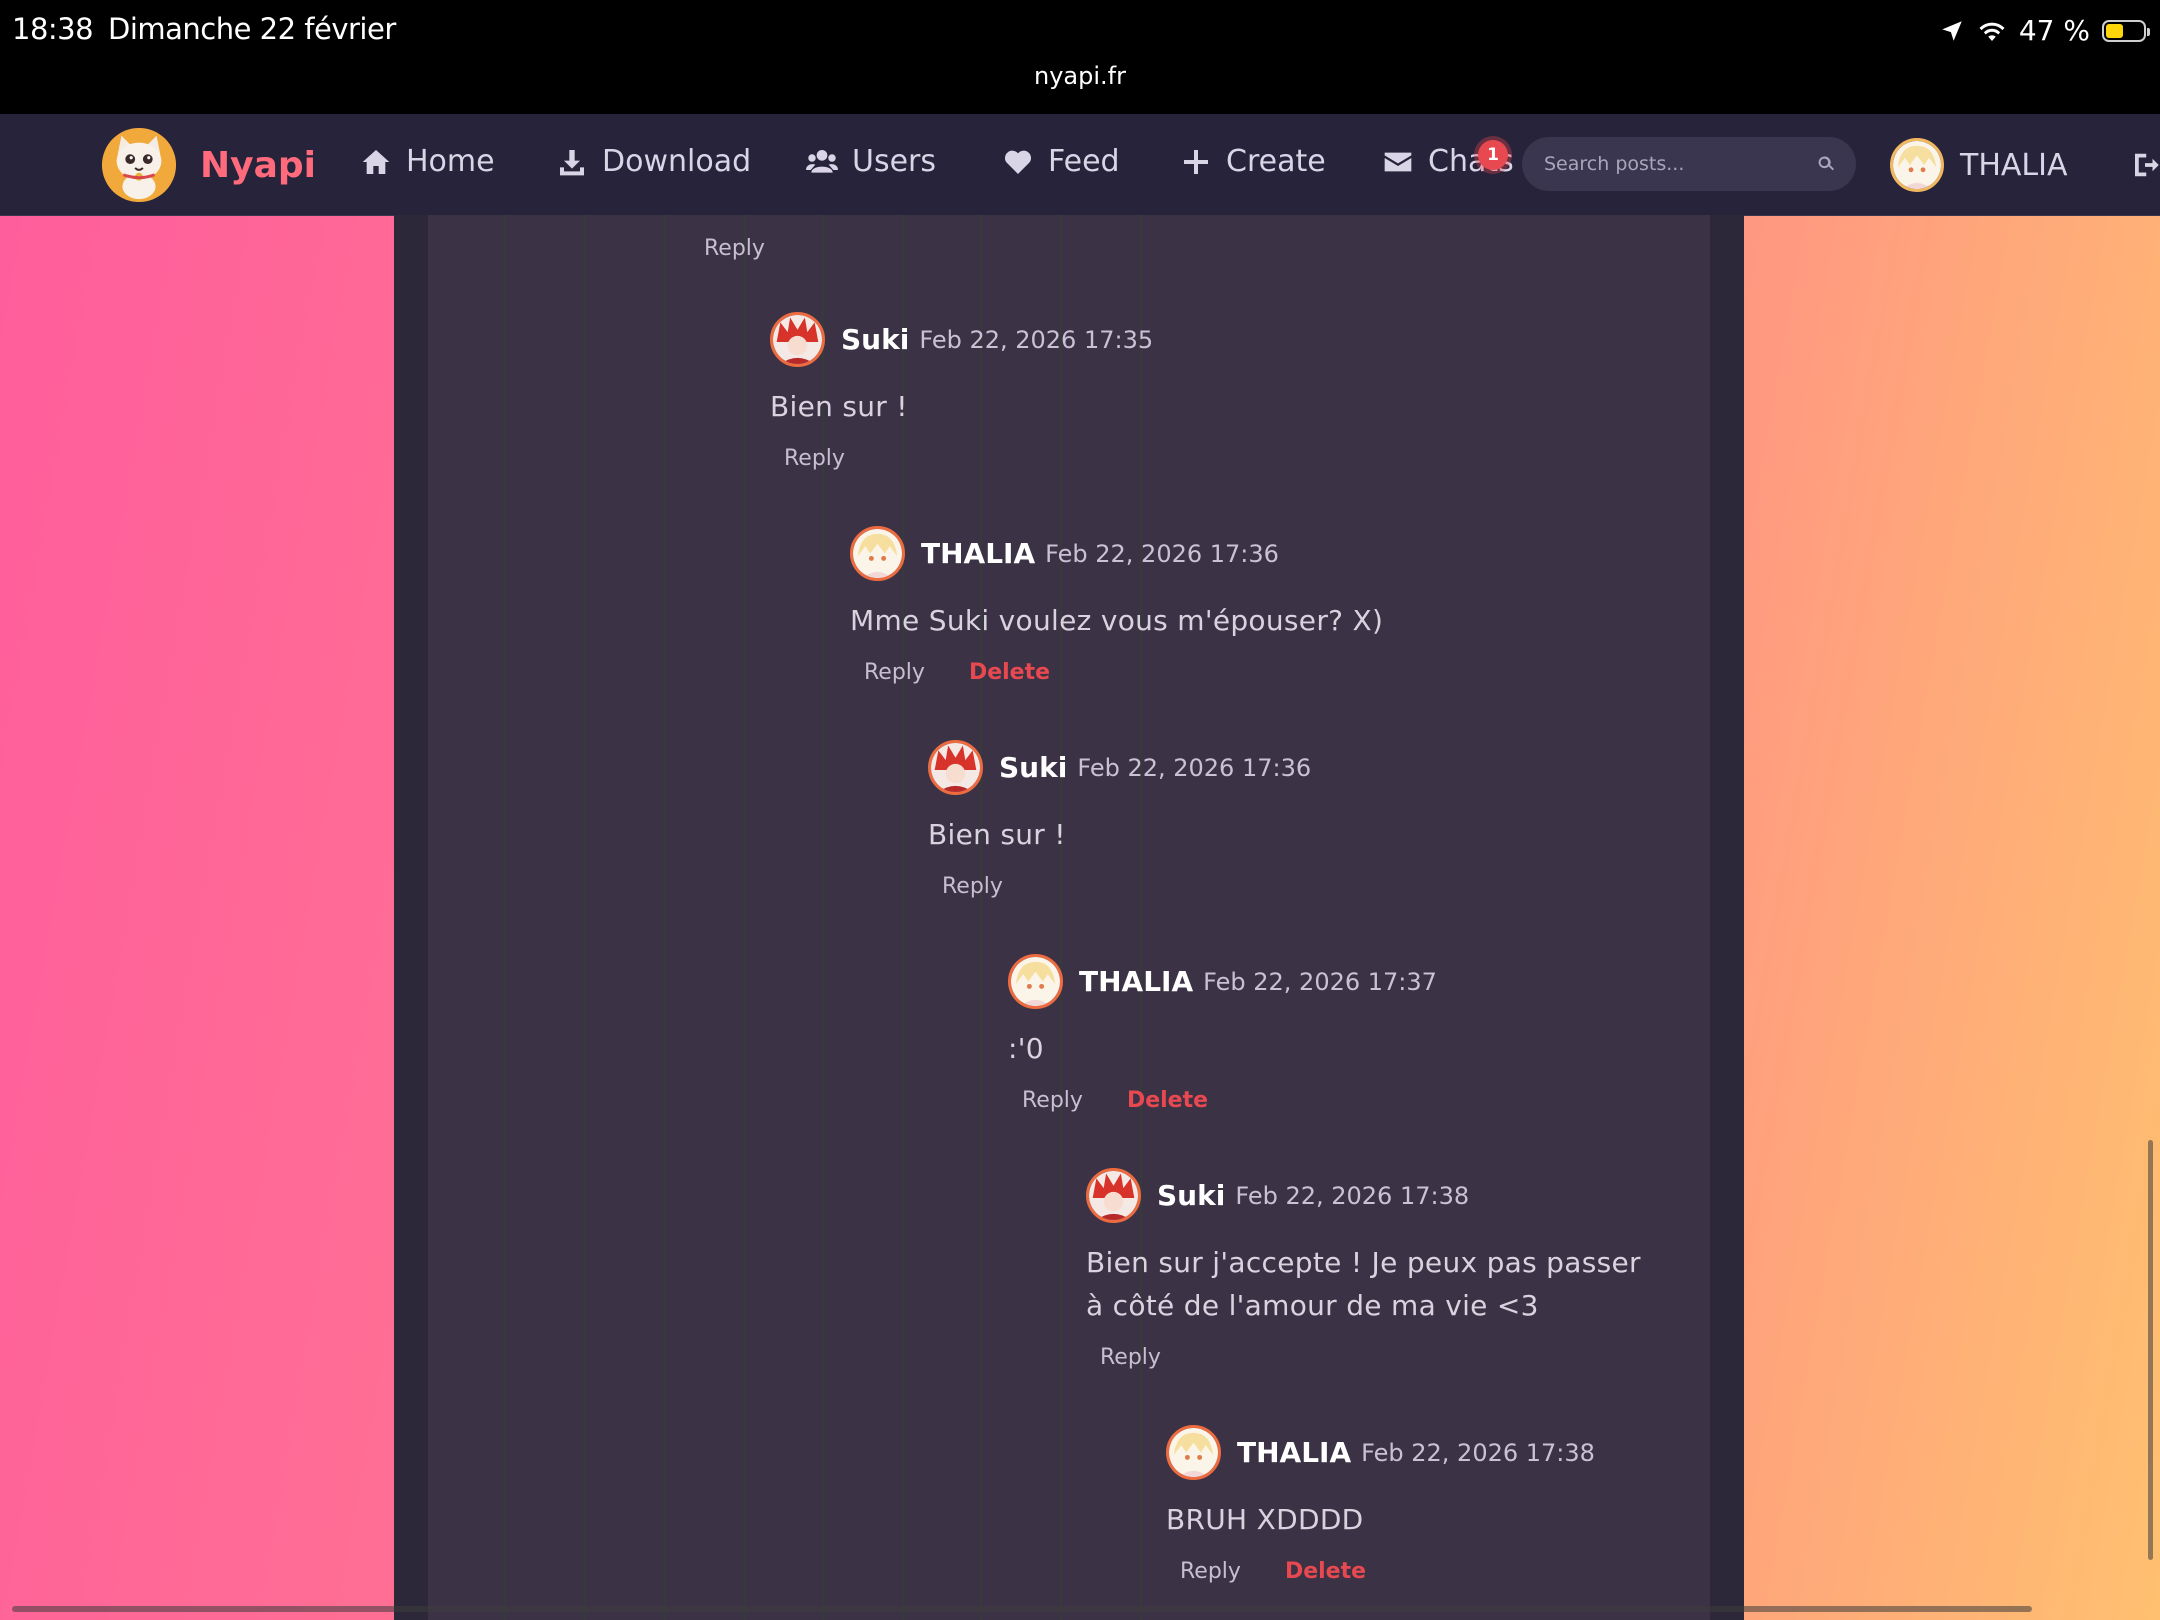  Describe the element at coordinates (2145, 165) in the screenshot. I see `logout-icon` at that location.